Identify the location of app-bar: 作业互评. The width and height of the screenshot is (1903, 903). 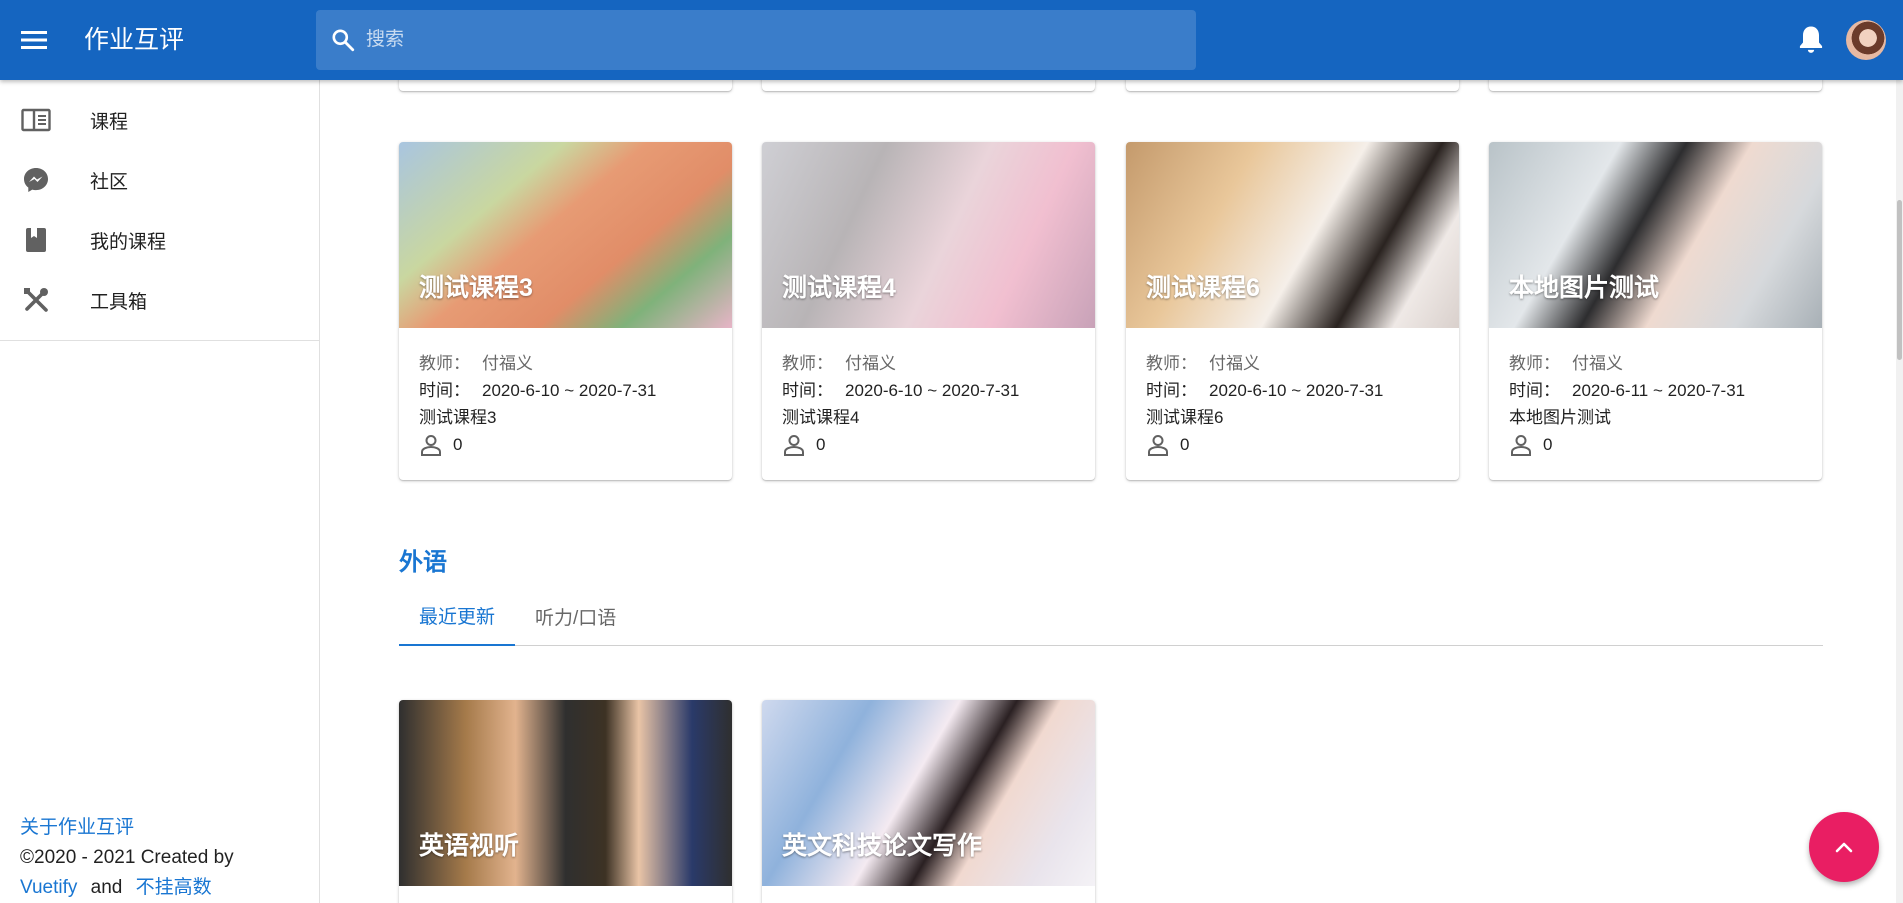
(951, 40).